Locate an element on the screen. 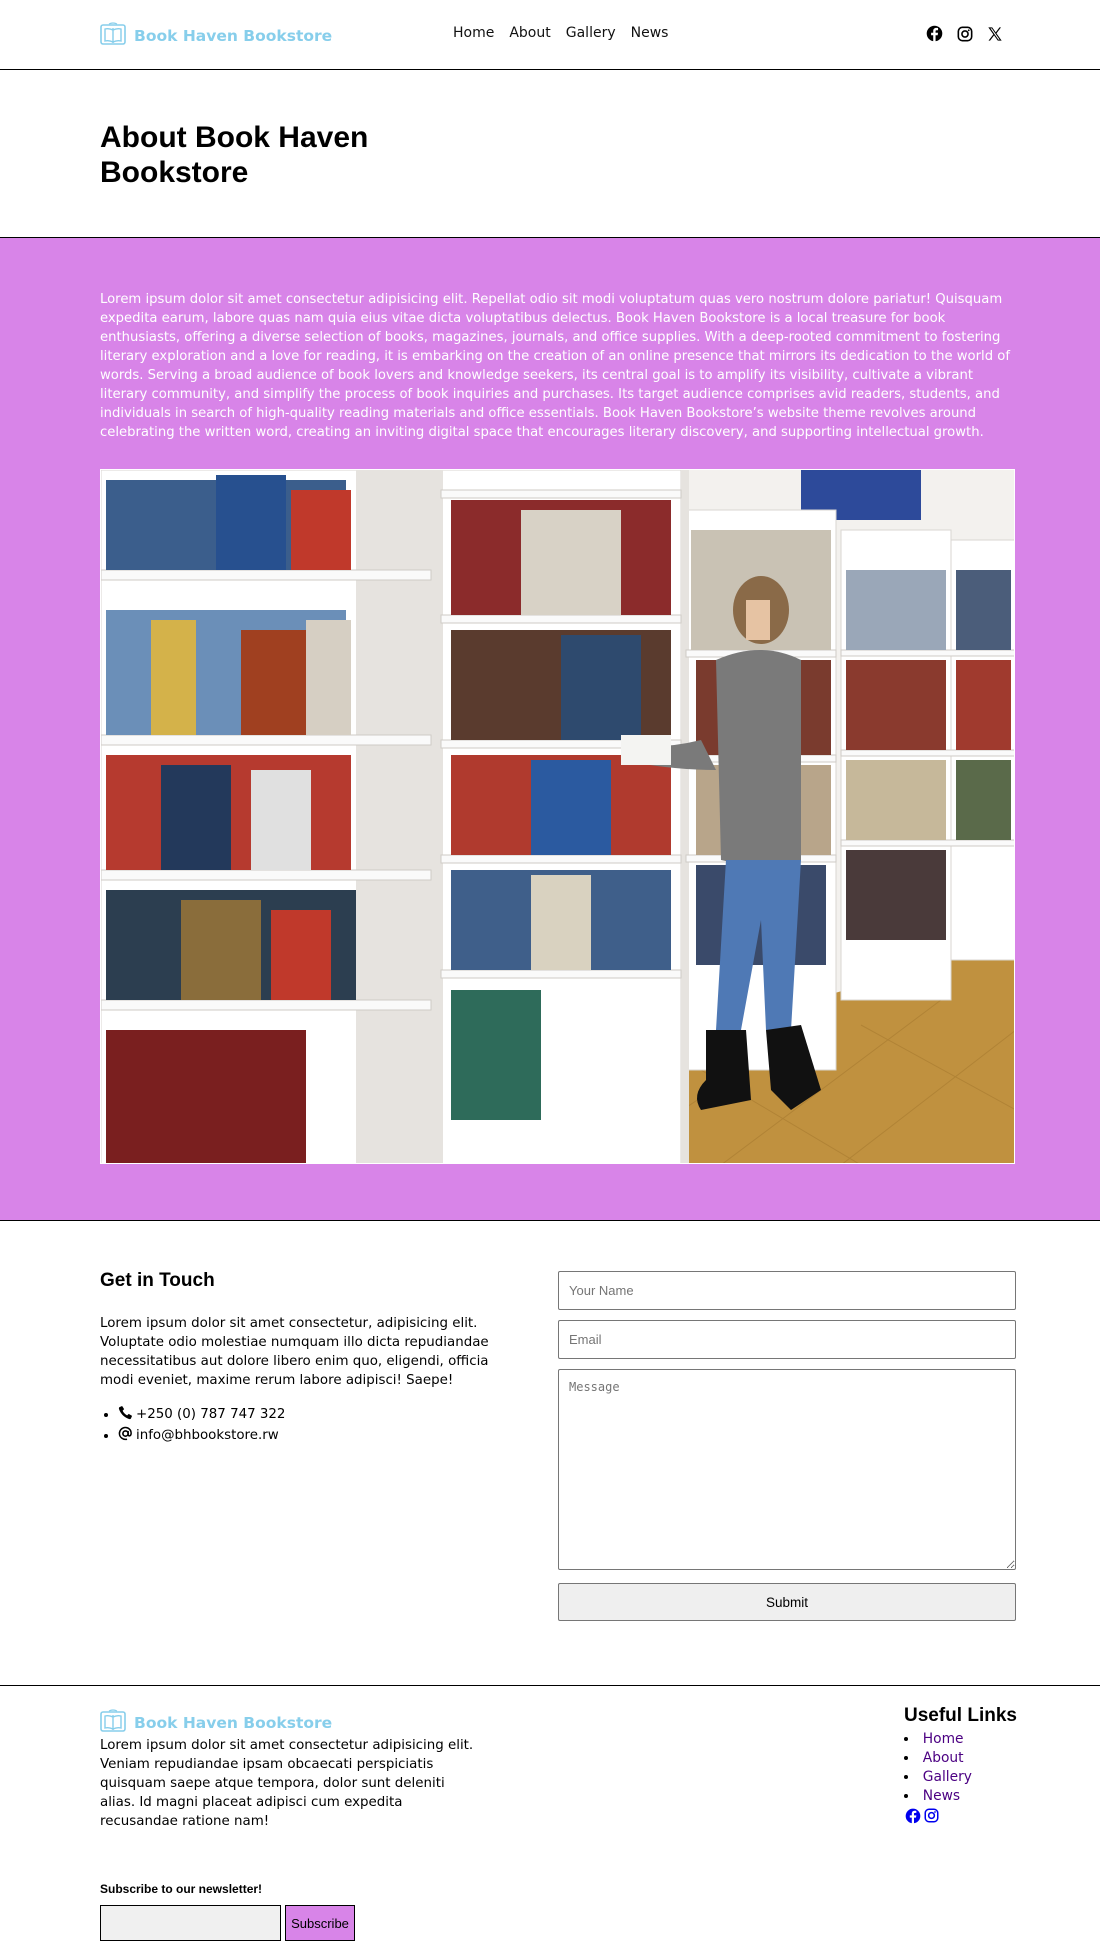 Image resolution: width=1100 pixels, height=1946 pixels. footer-social-links is located at coordinates (960, 1818).